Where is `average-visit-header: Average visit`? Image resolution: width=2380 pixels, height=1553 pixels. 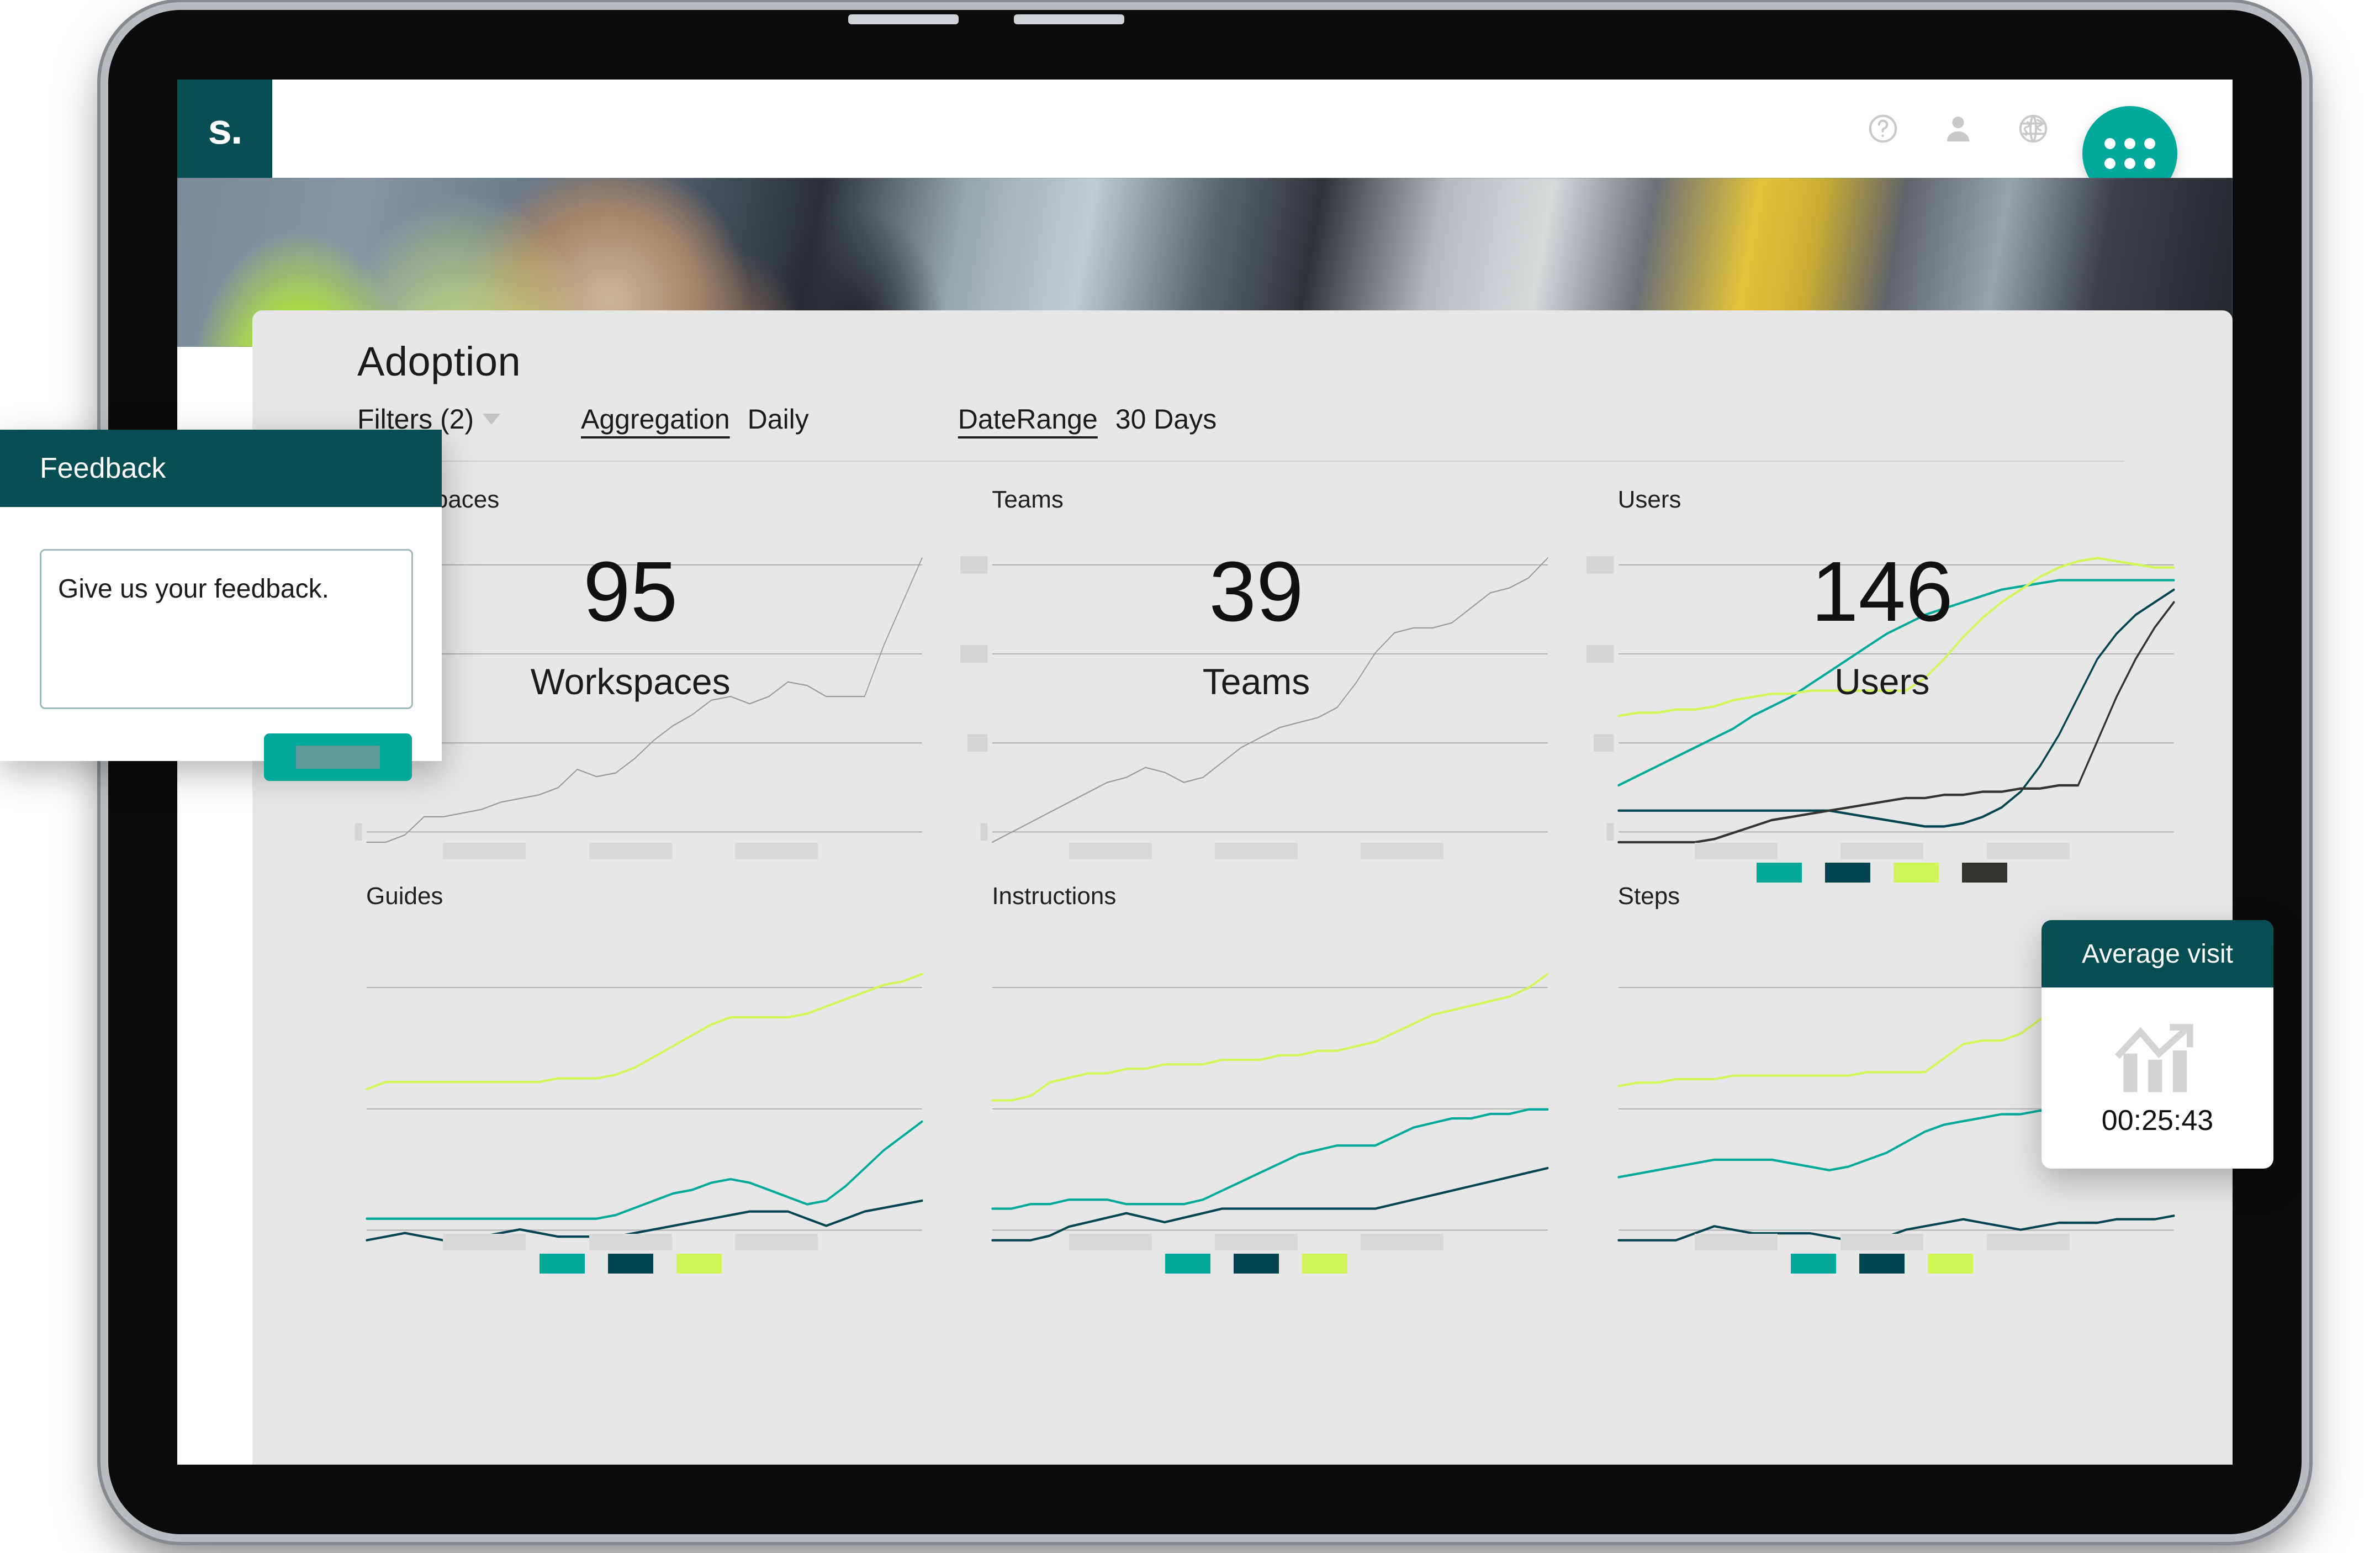
average-visit-header: Average visit is located at coordinates (2157, 953).